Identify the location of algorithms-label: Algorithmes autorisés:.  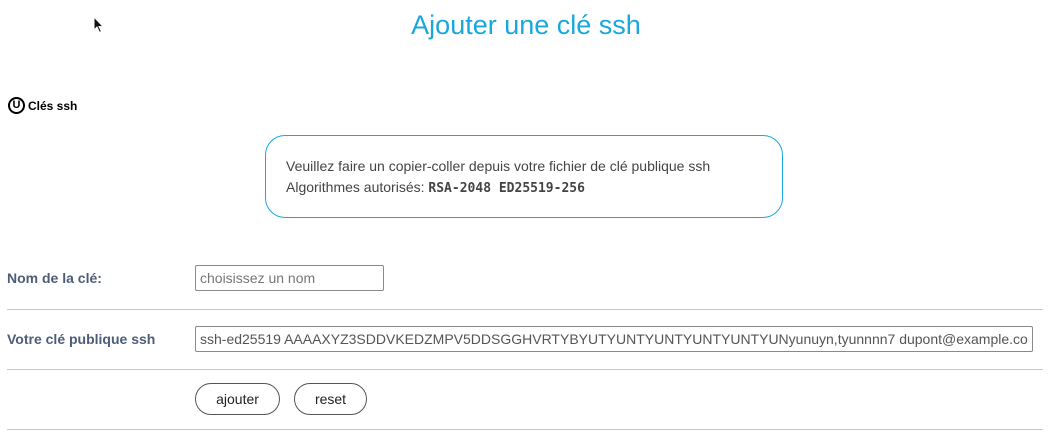
(355, 187).